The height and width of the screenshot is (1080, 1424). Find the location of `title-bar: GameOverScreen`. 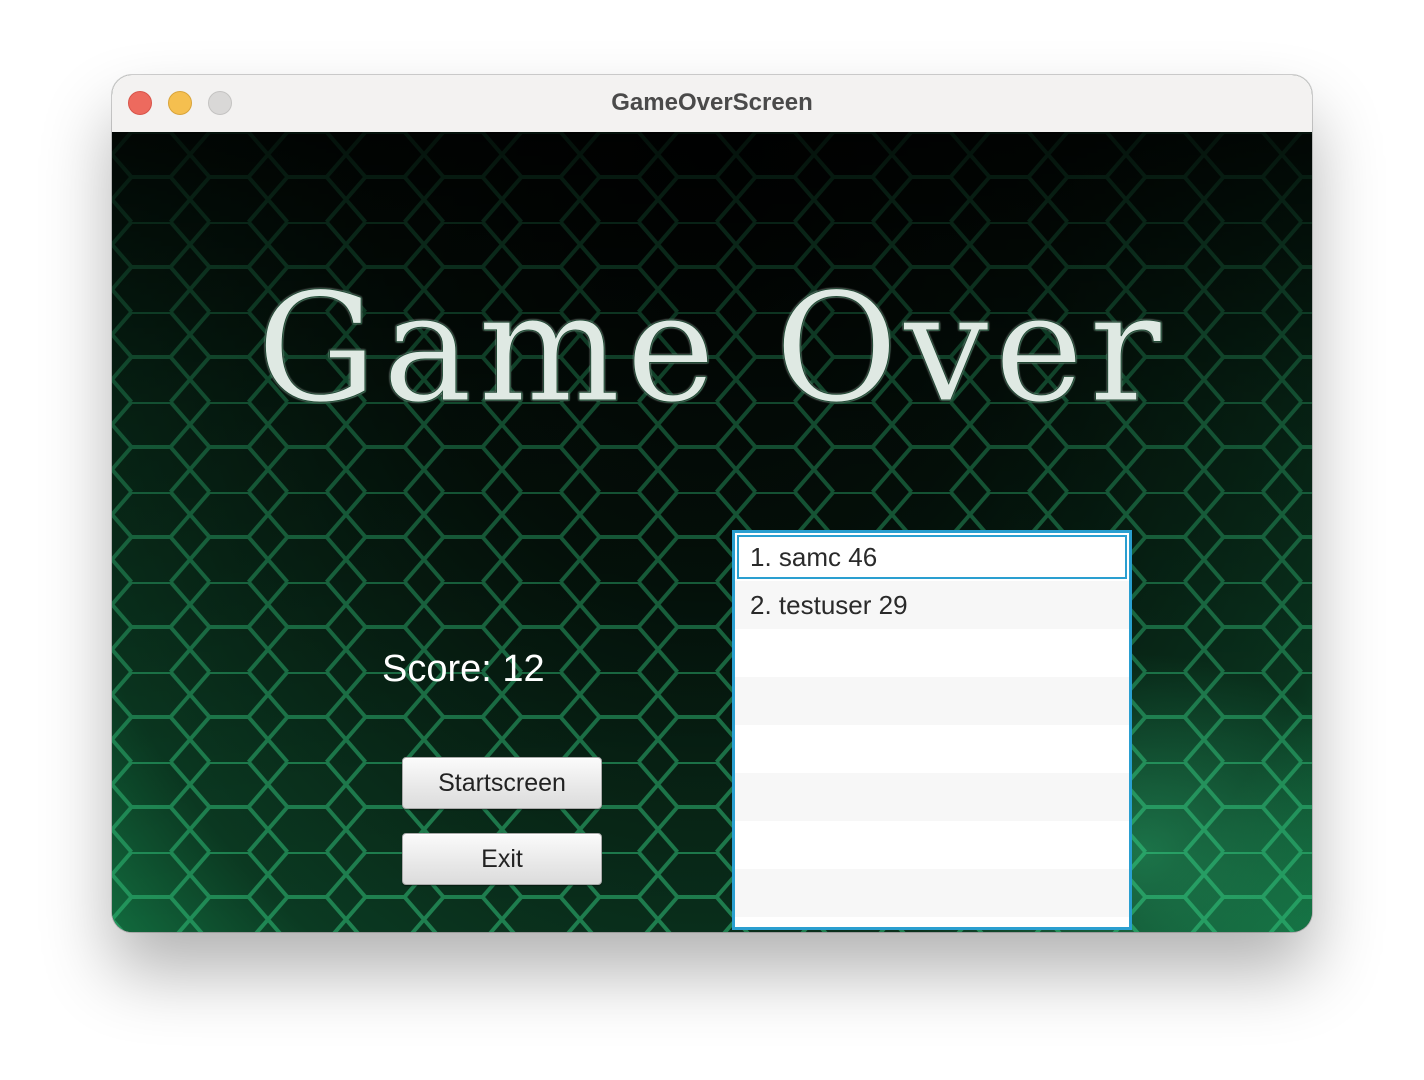

title-bar: GameOverScreen is located at coordinates (712, 104).